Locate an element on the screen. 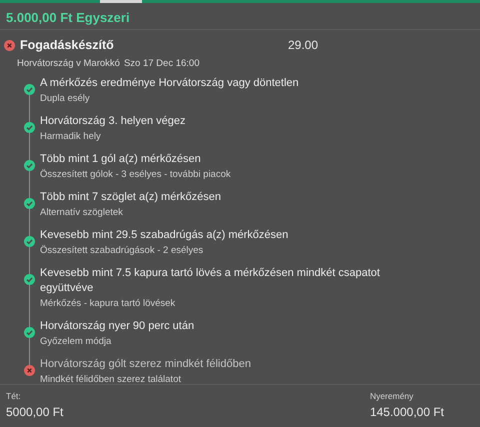 This screenshot has width=480, height=427. market-name: Dupla esély is located at coordinates (65, 99).